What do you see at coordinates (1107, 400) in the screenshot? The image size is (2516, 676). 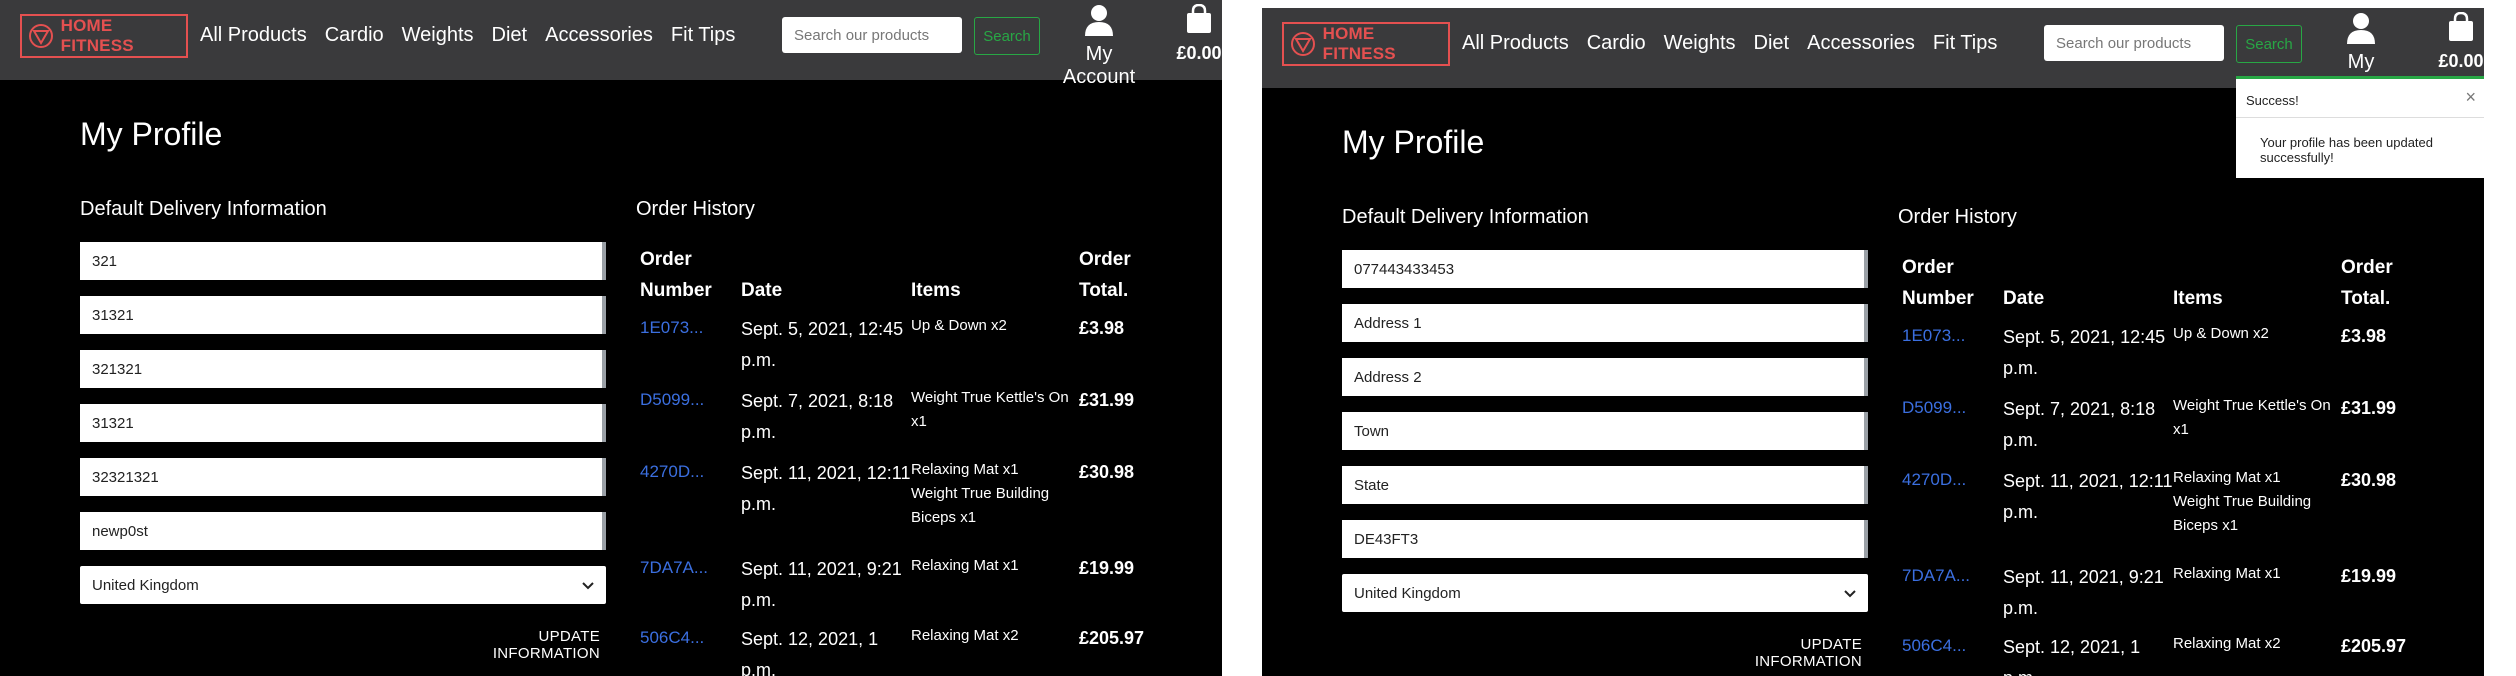 I see `order-total: £31.99` at bounding box center [1107, 400].